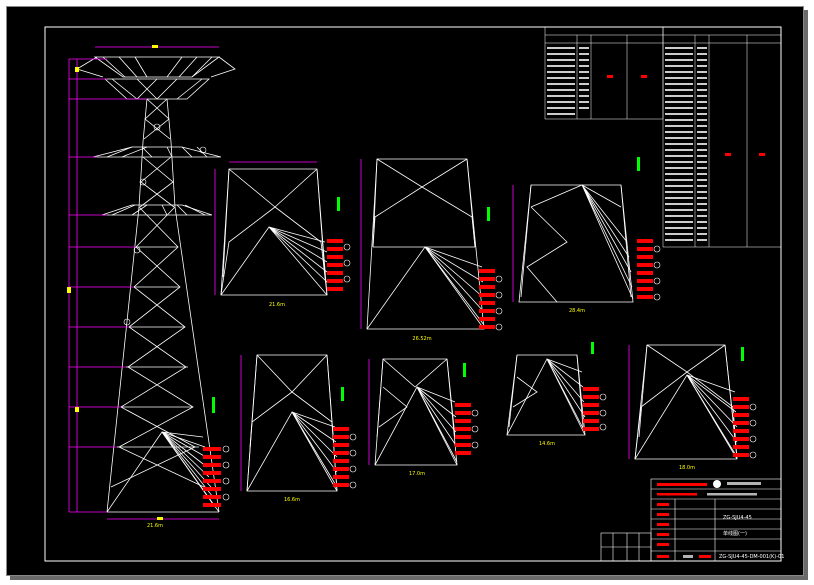 The image size is (814, 585). What do you see at coordinates (691, 520) in the screenshot?
I see `title-block` at bounding box center [691, 520].